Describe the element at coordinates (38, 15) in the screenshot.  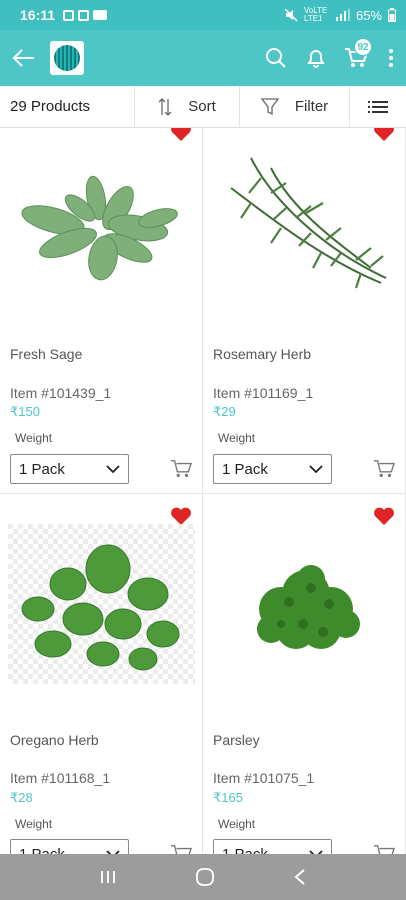
I see `status-time: 16:11` at that location.